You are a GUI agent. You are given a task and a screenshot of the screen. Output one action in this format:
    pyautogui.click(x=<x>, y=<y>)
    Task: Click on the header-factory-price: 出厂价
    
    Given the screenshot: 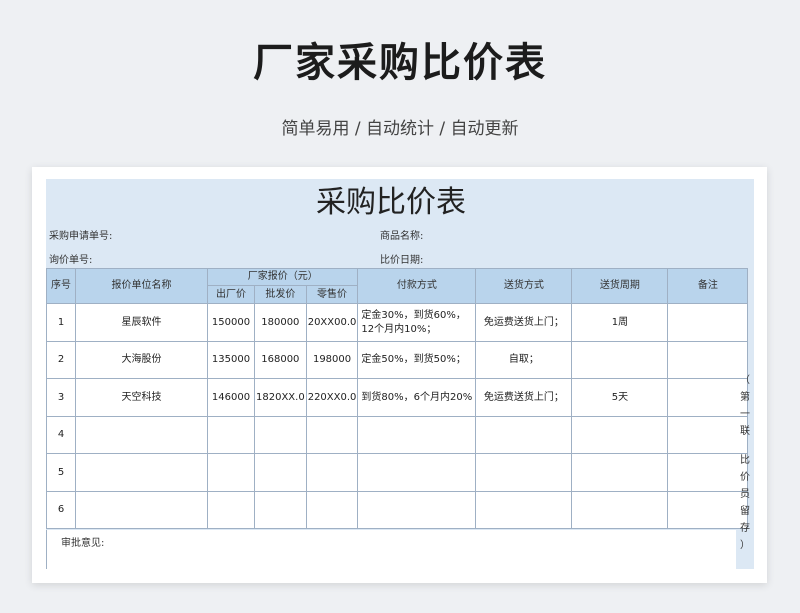 What is the action you would take?
    pyautogui.click(x=231, y=294)
    